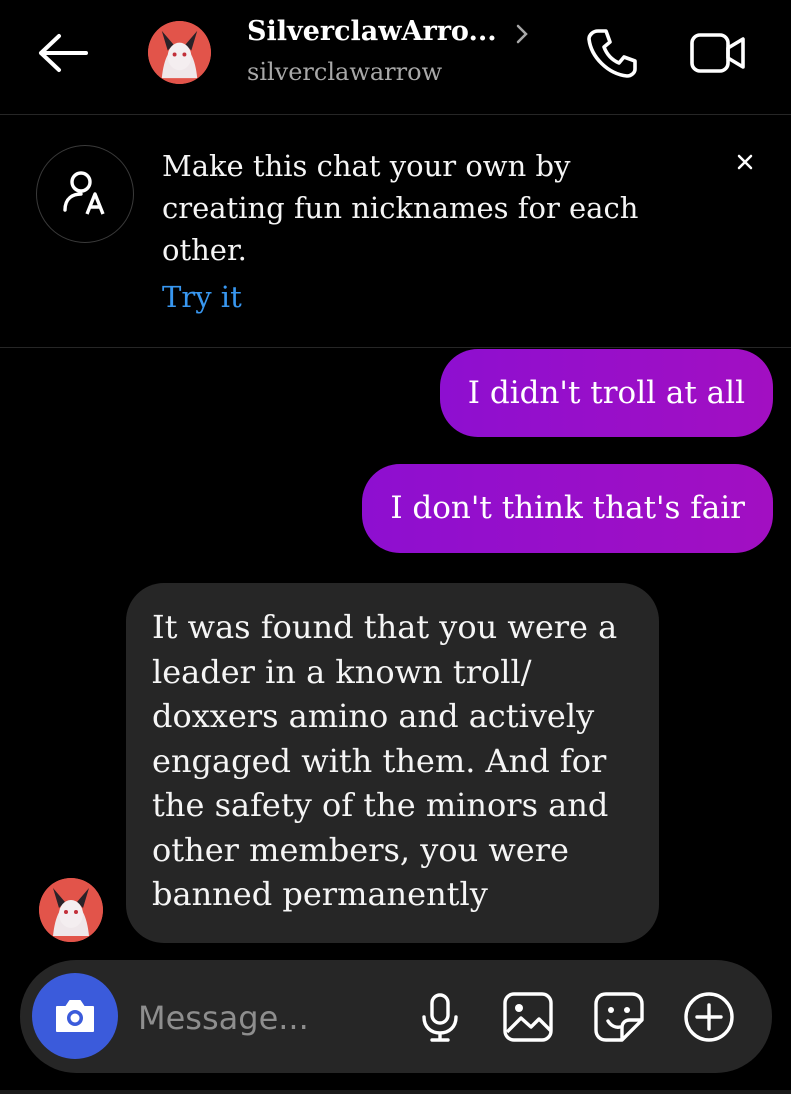 The image size is (791, 1094). Describe the element at coordinates (71, 910) in the screenshot. I see `sender-avatar` at that location.